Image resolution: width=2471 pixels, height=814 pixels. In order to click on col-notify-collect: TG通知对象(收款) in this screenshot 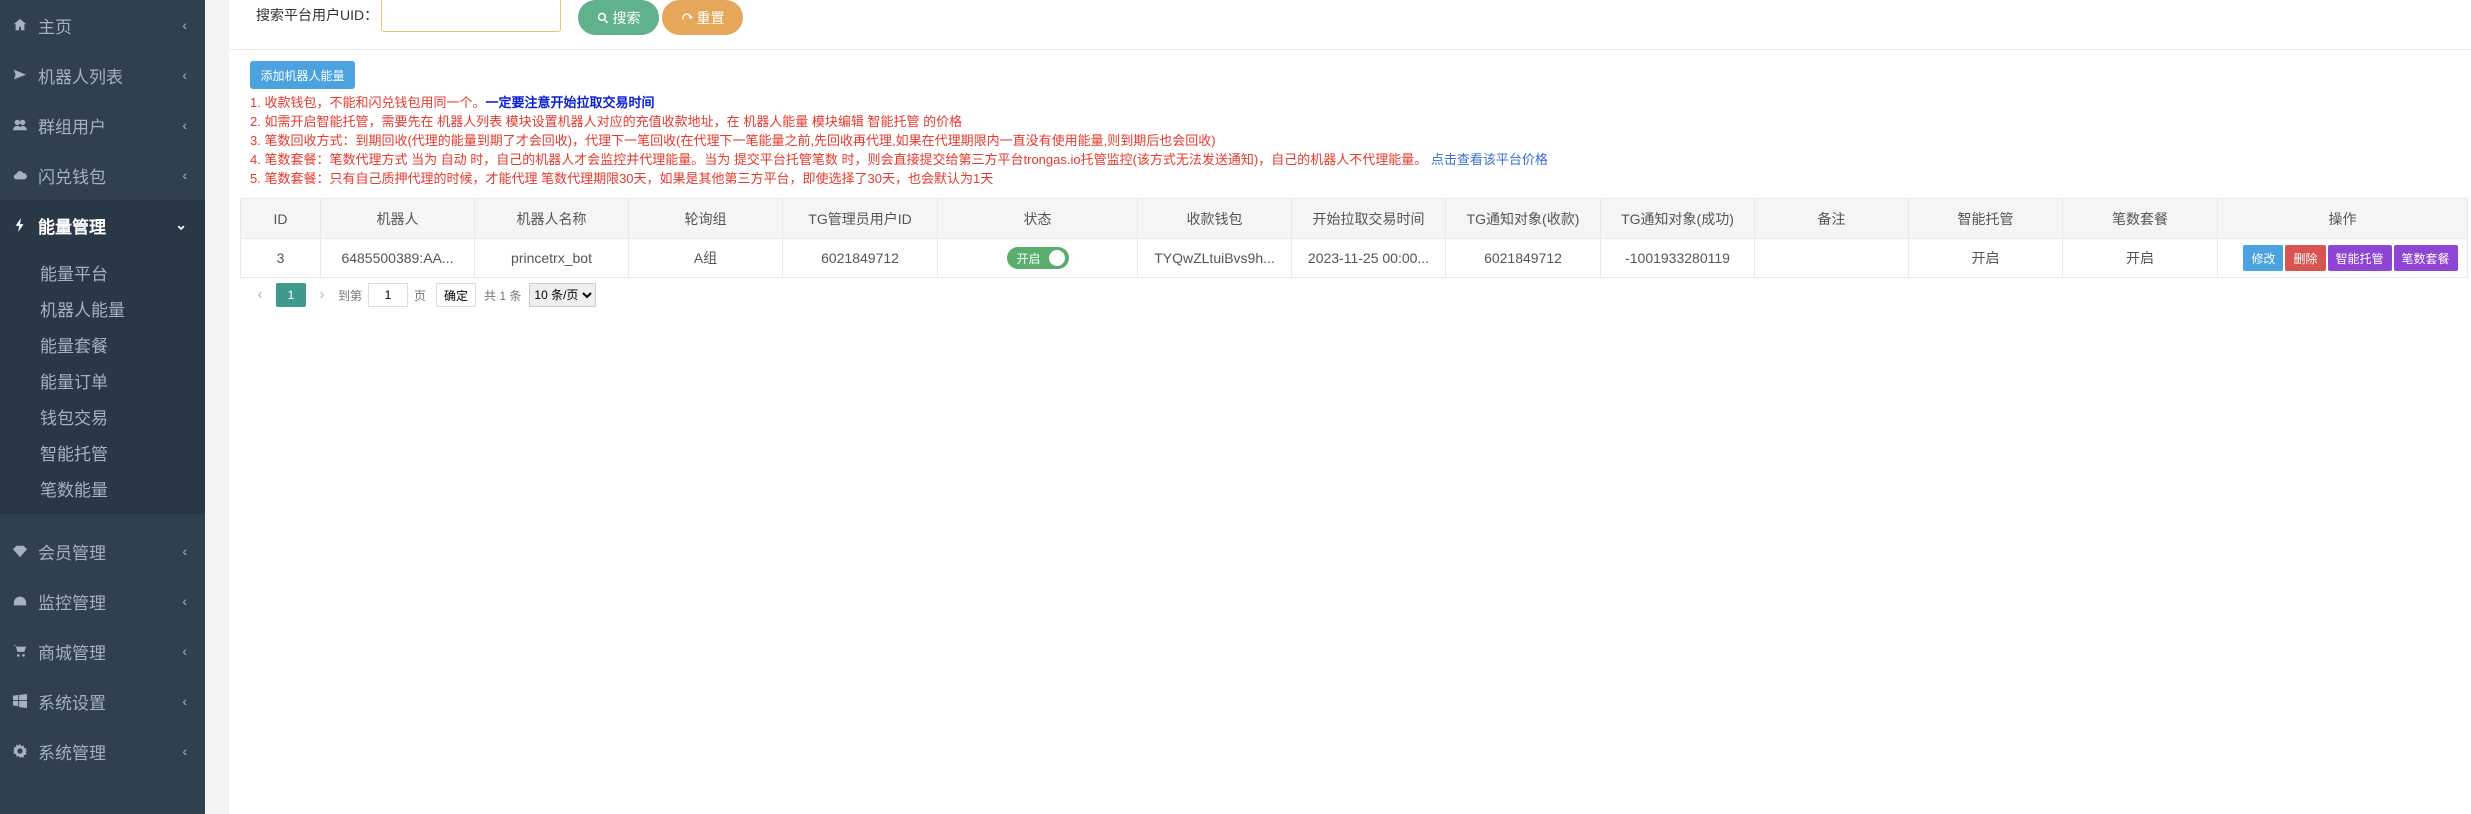, I will do `click(1523, 218)`.